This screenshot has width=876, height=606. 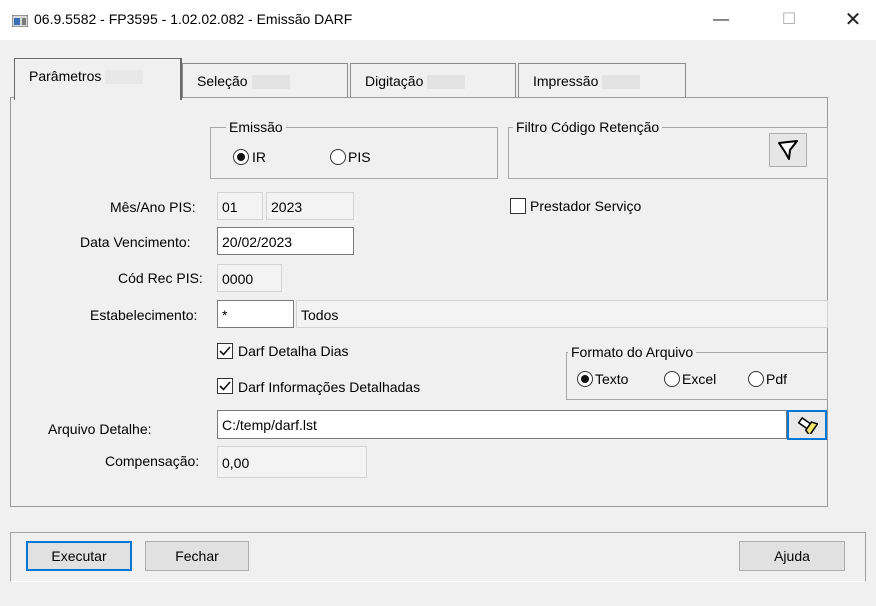 I want to click on prestador-servico-label: Prestador Serviço, so click(x=586, y=206).